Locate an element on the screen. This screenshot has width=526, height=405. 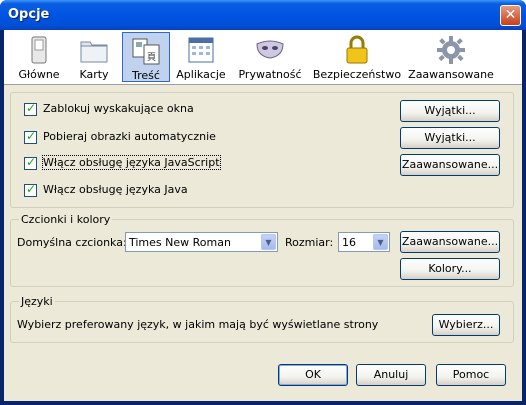
help-button: Pomoc is located at coordinates (471, 375).